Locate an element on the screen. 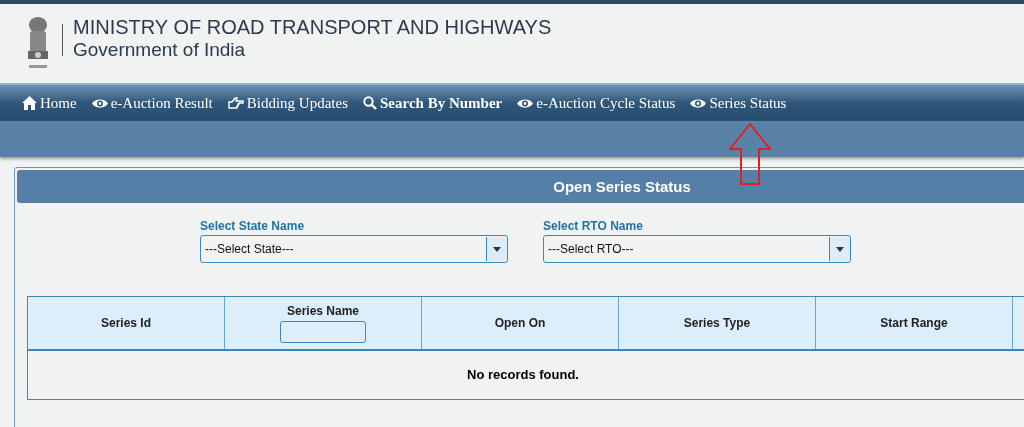  dropdown-label: Select RTO Name is located at coordinates (593, 226).